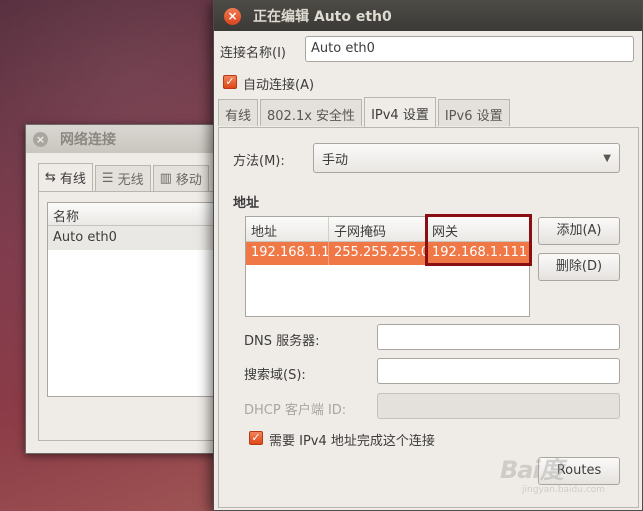 The width and height of the screenshot is (643, 511). I want to click on dhcp-client-id-input, so click(498, 406).